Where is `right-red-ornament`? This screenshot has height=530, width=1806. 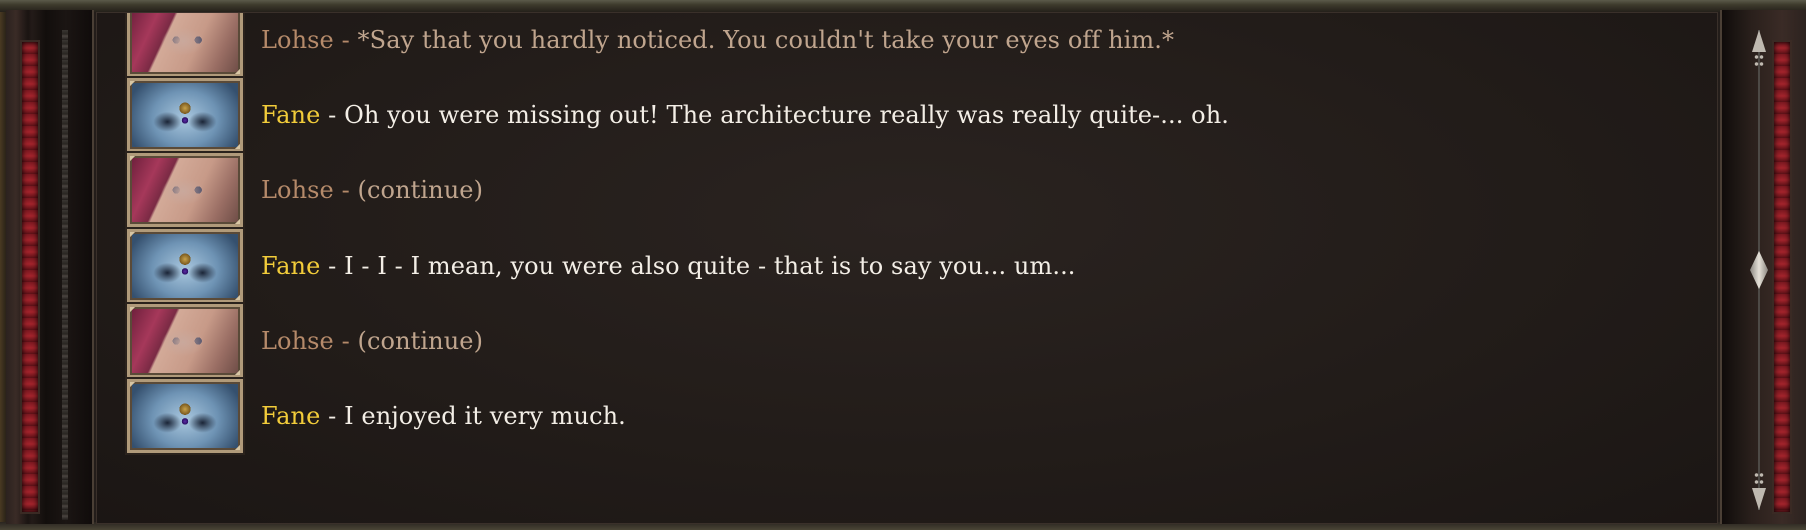
right-red-ornament is located at coordinates (1782, 277).